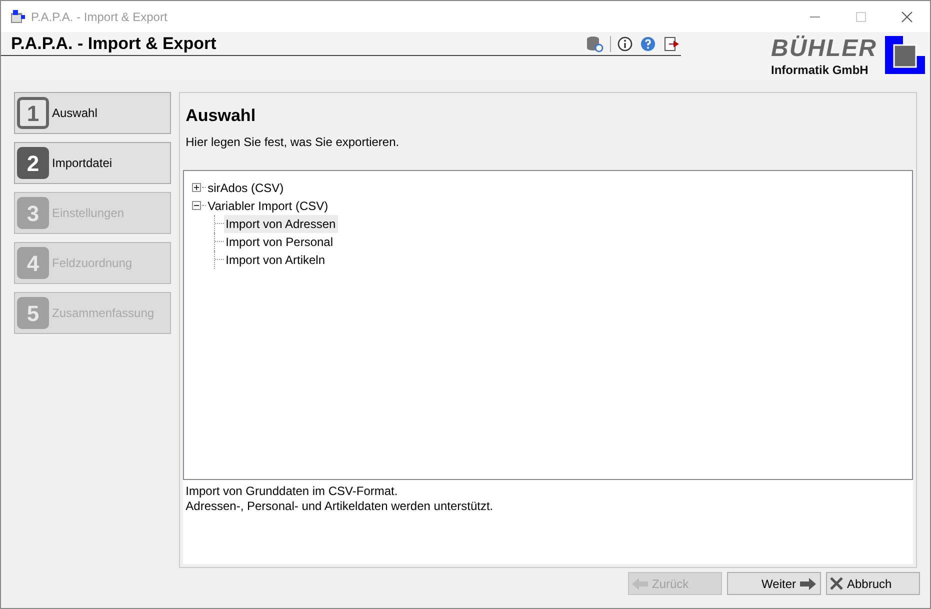 This screenshot has height=609, width=931. I want to click on step-button: 1 Auswahl, so click(92, 113).